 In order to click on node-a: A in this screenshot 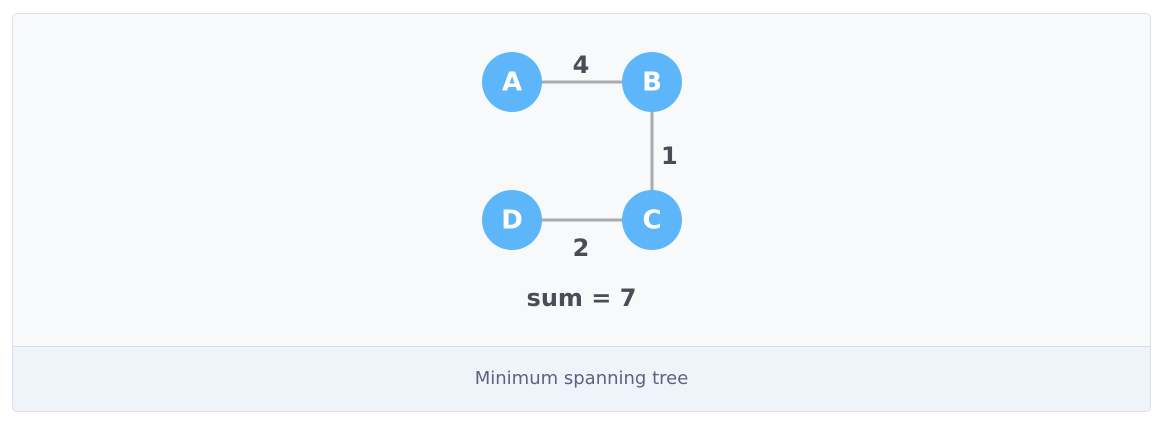, I will do `click(512, 82)`.